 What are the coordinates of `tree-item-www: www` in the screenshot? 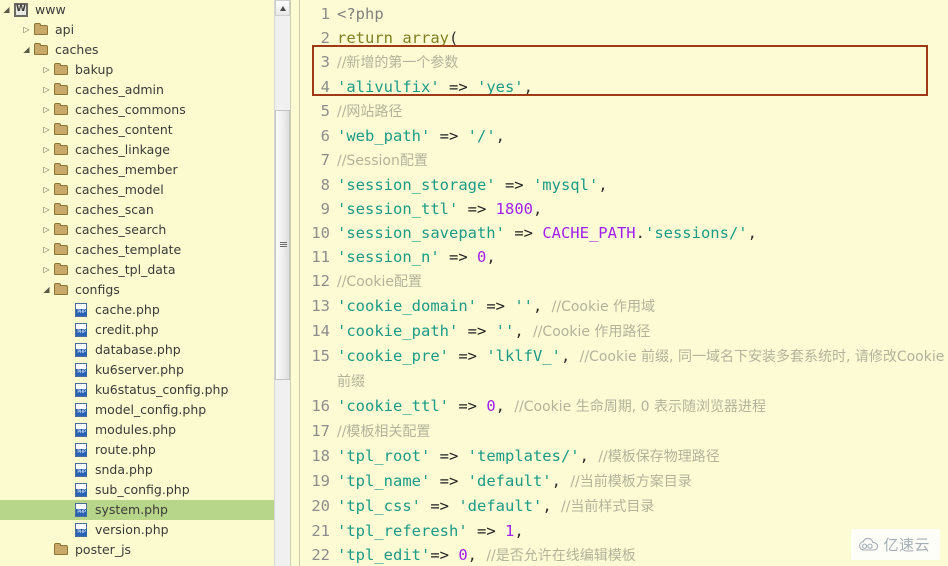 It's located at (145, 10).